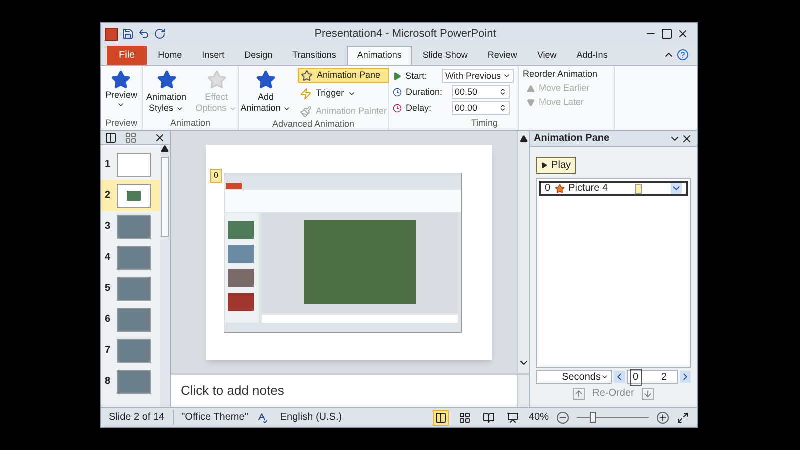 The width and height of the screenshot is (800, 450). Describe the element at coordinates (676, 188) in the screenshot. I see `dropdown-icon` at that location.